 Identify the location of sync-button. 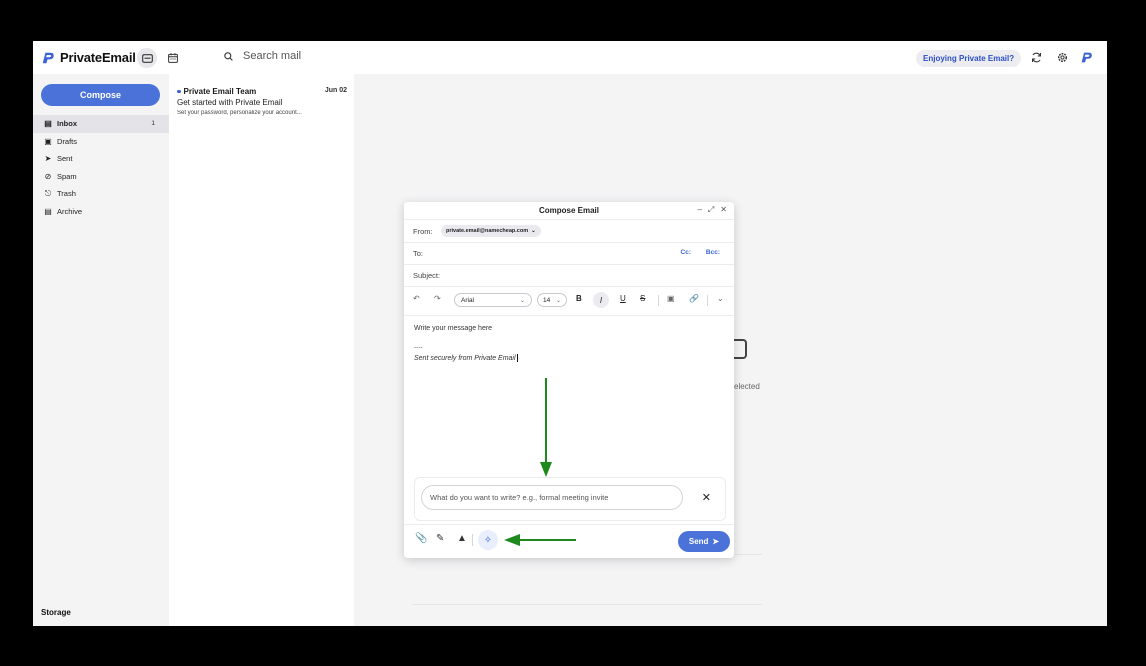
(1036, 57).